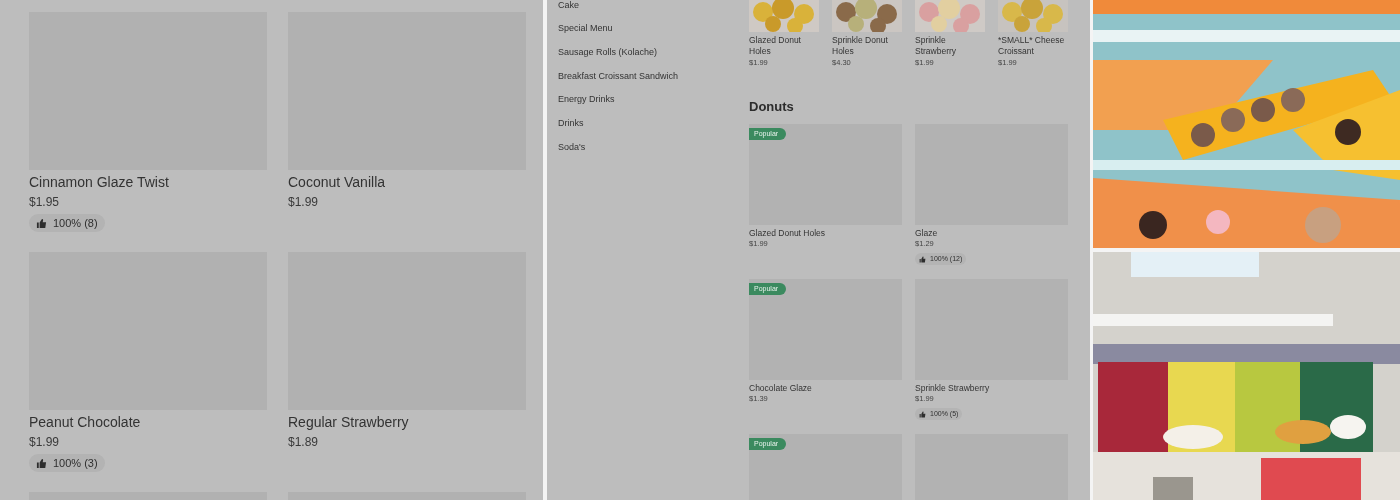  I want to click on item-name: Coconut Vanilla, so click(337, 182).